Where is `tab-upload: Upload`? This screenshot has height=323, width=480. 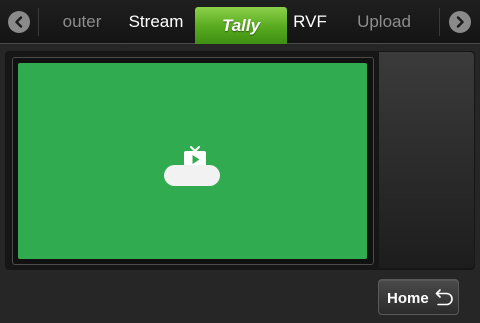 tab-upload: Upload is located at coordinates (384, 22).